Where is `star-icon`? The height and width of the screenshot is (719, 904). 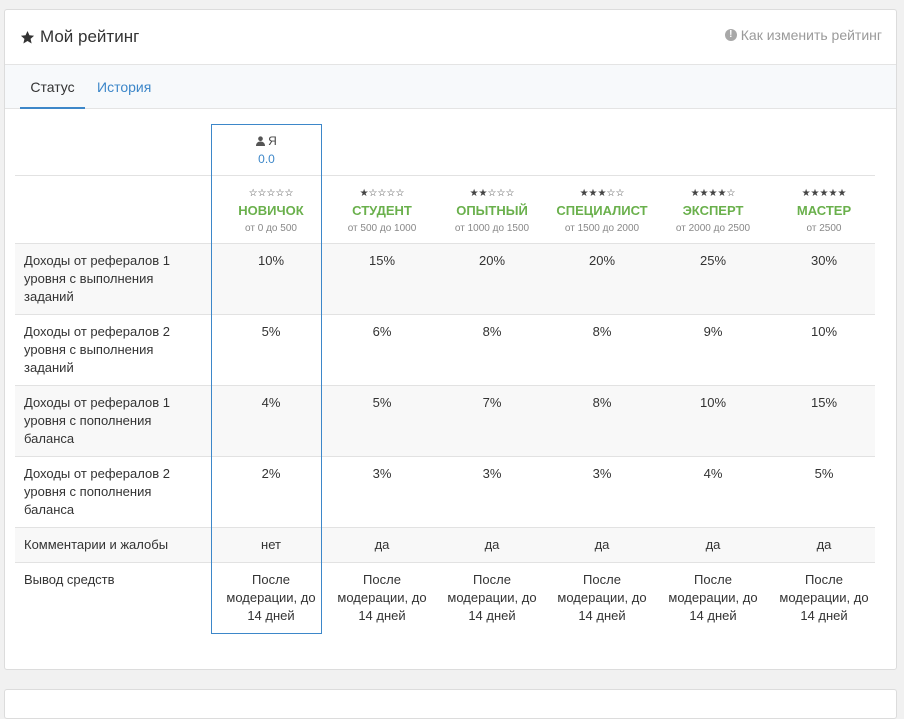 star-icon is located at coordinates (27, 36).